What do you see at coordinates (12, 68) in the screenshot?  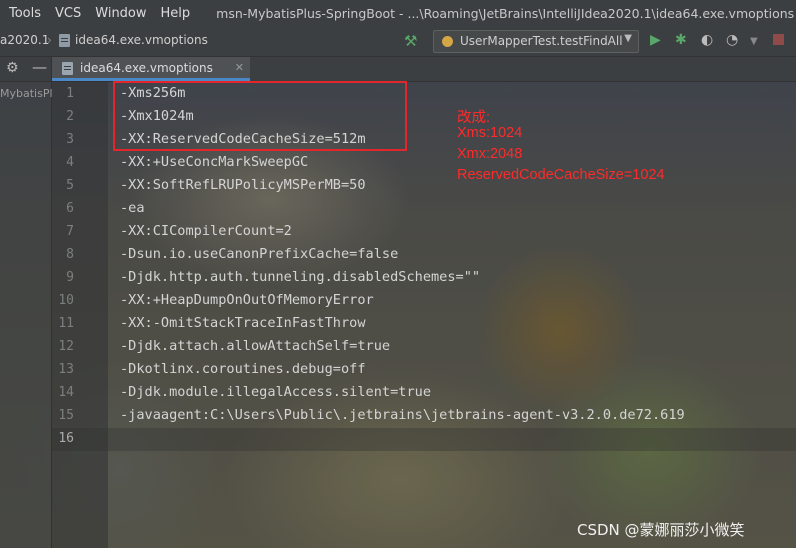 I see `gear-icon: ⚙` at bounding box center [12, 68].